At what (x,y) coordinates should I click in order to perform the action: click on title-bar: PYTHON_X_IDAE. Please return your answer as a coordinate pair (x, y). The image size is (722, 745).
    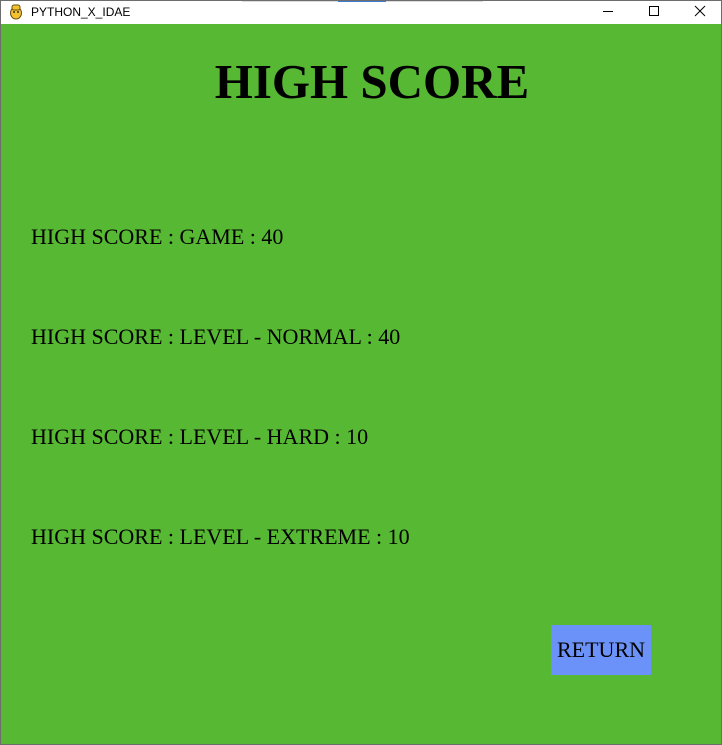
    Looking at the image, I should click on (361, 12).